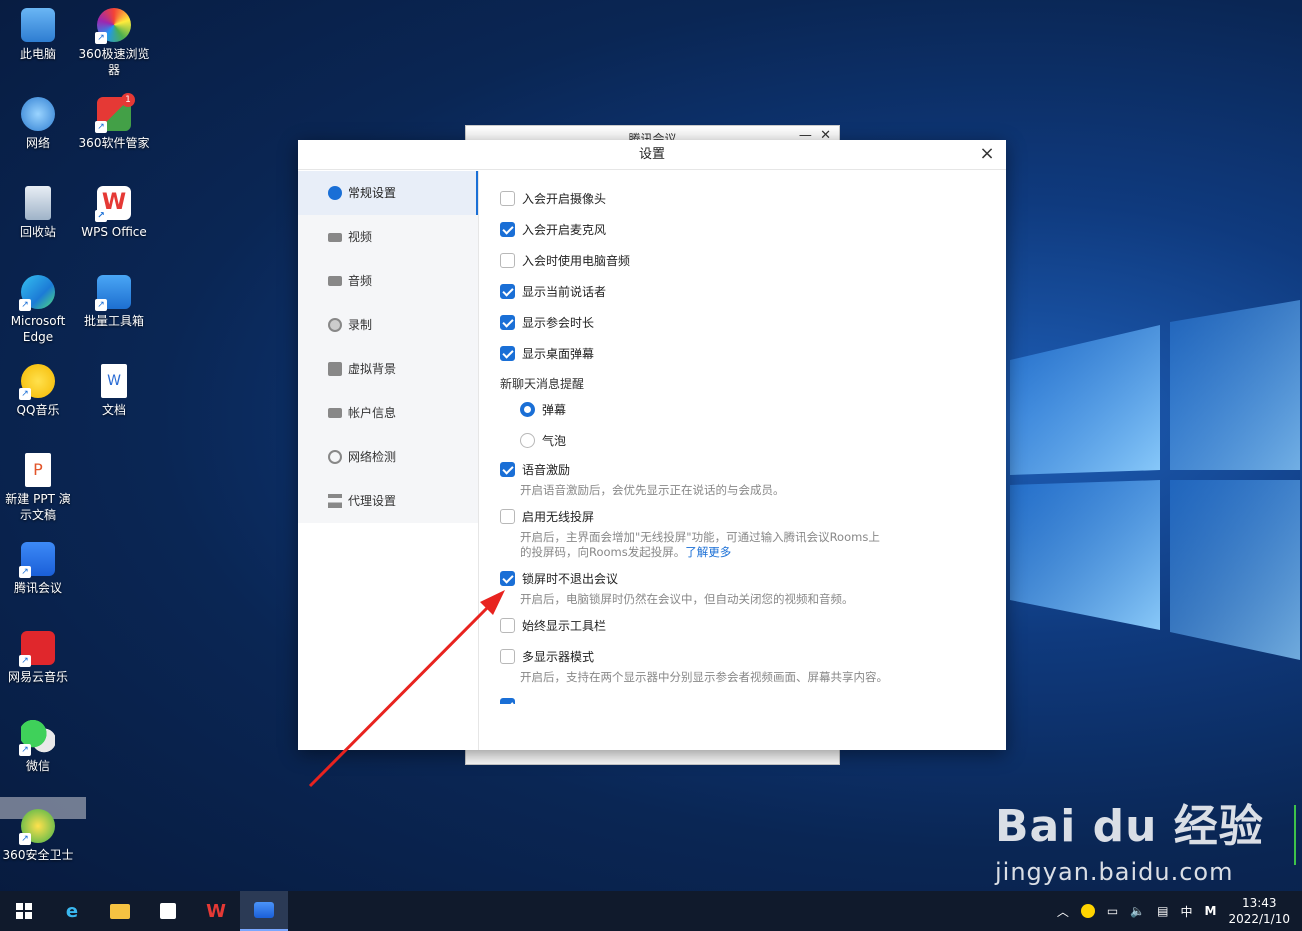 Image resolution: width=1302 pixels, height=931 pixels. I want to click on gear-icon, so click(335, 193).